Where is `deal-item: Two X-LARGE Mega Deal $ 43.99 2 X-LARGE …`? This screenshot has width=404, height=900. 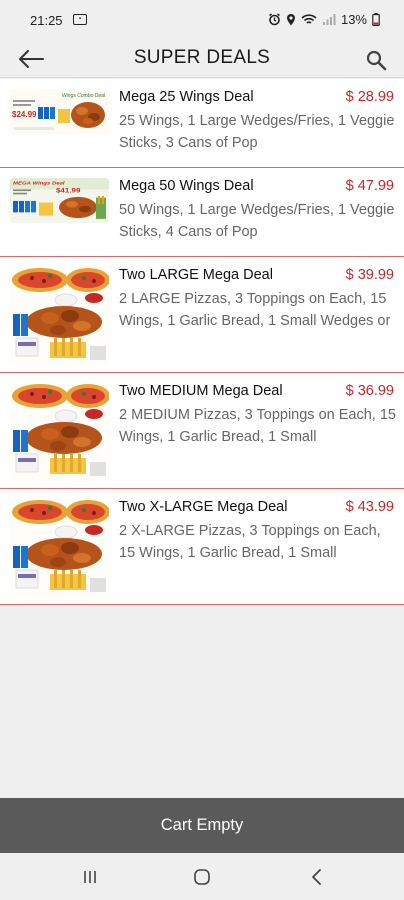
deal-item: Two X-LARGE Mega Deal $ 43.99 2 X-LARGE … is located at coordinates (202, 547).